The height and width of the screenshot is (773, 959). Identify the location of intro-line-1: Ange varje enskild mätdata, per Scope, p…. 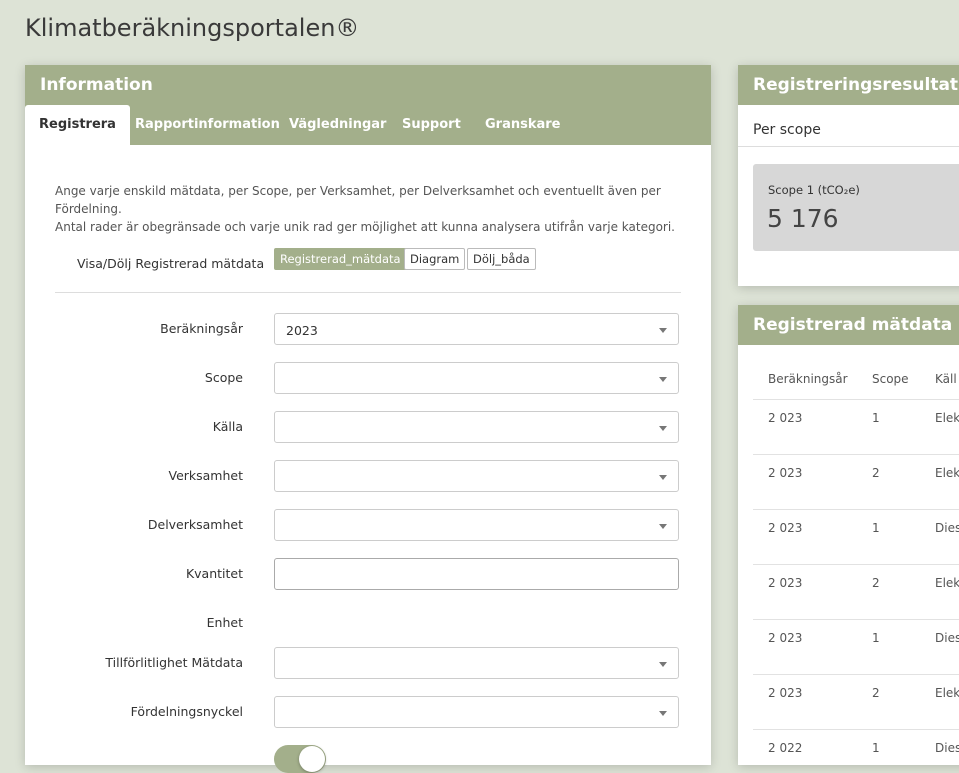
(358, 200).